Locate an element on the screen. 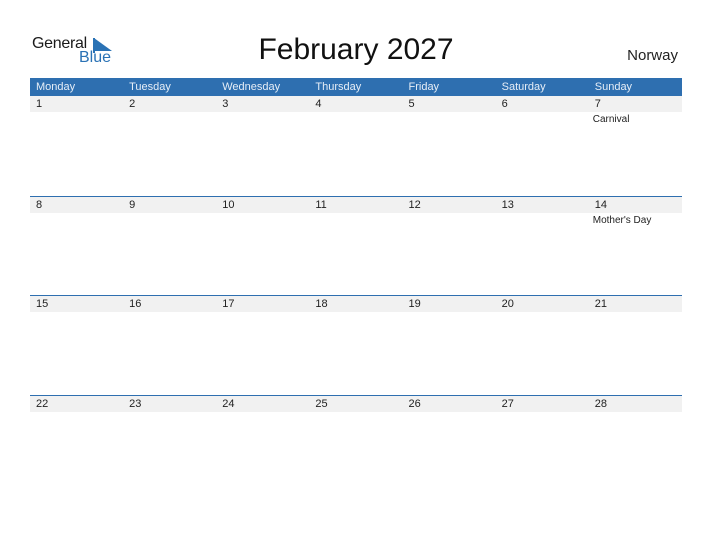 This screenshot has height=550, width=712. day-cell: 16 is located at coordinates (170, 345).